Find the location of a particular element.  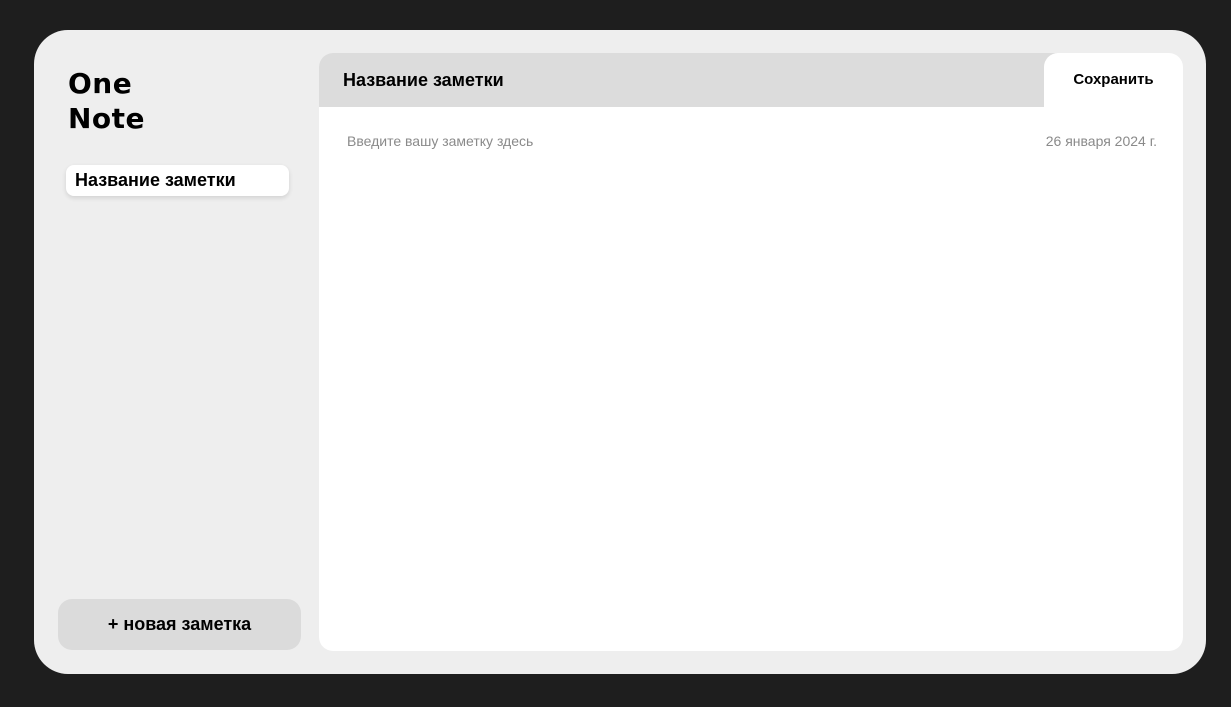

note-body-input: Введите вашу заметку здесь is located at coordinates (440, 141).